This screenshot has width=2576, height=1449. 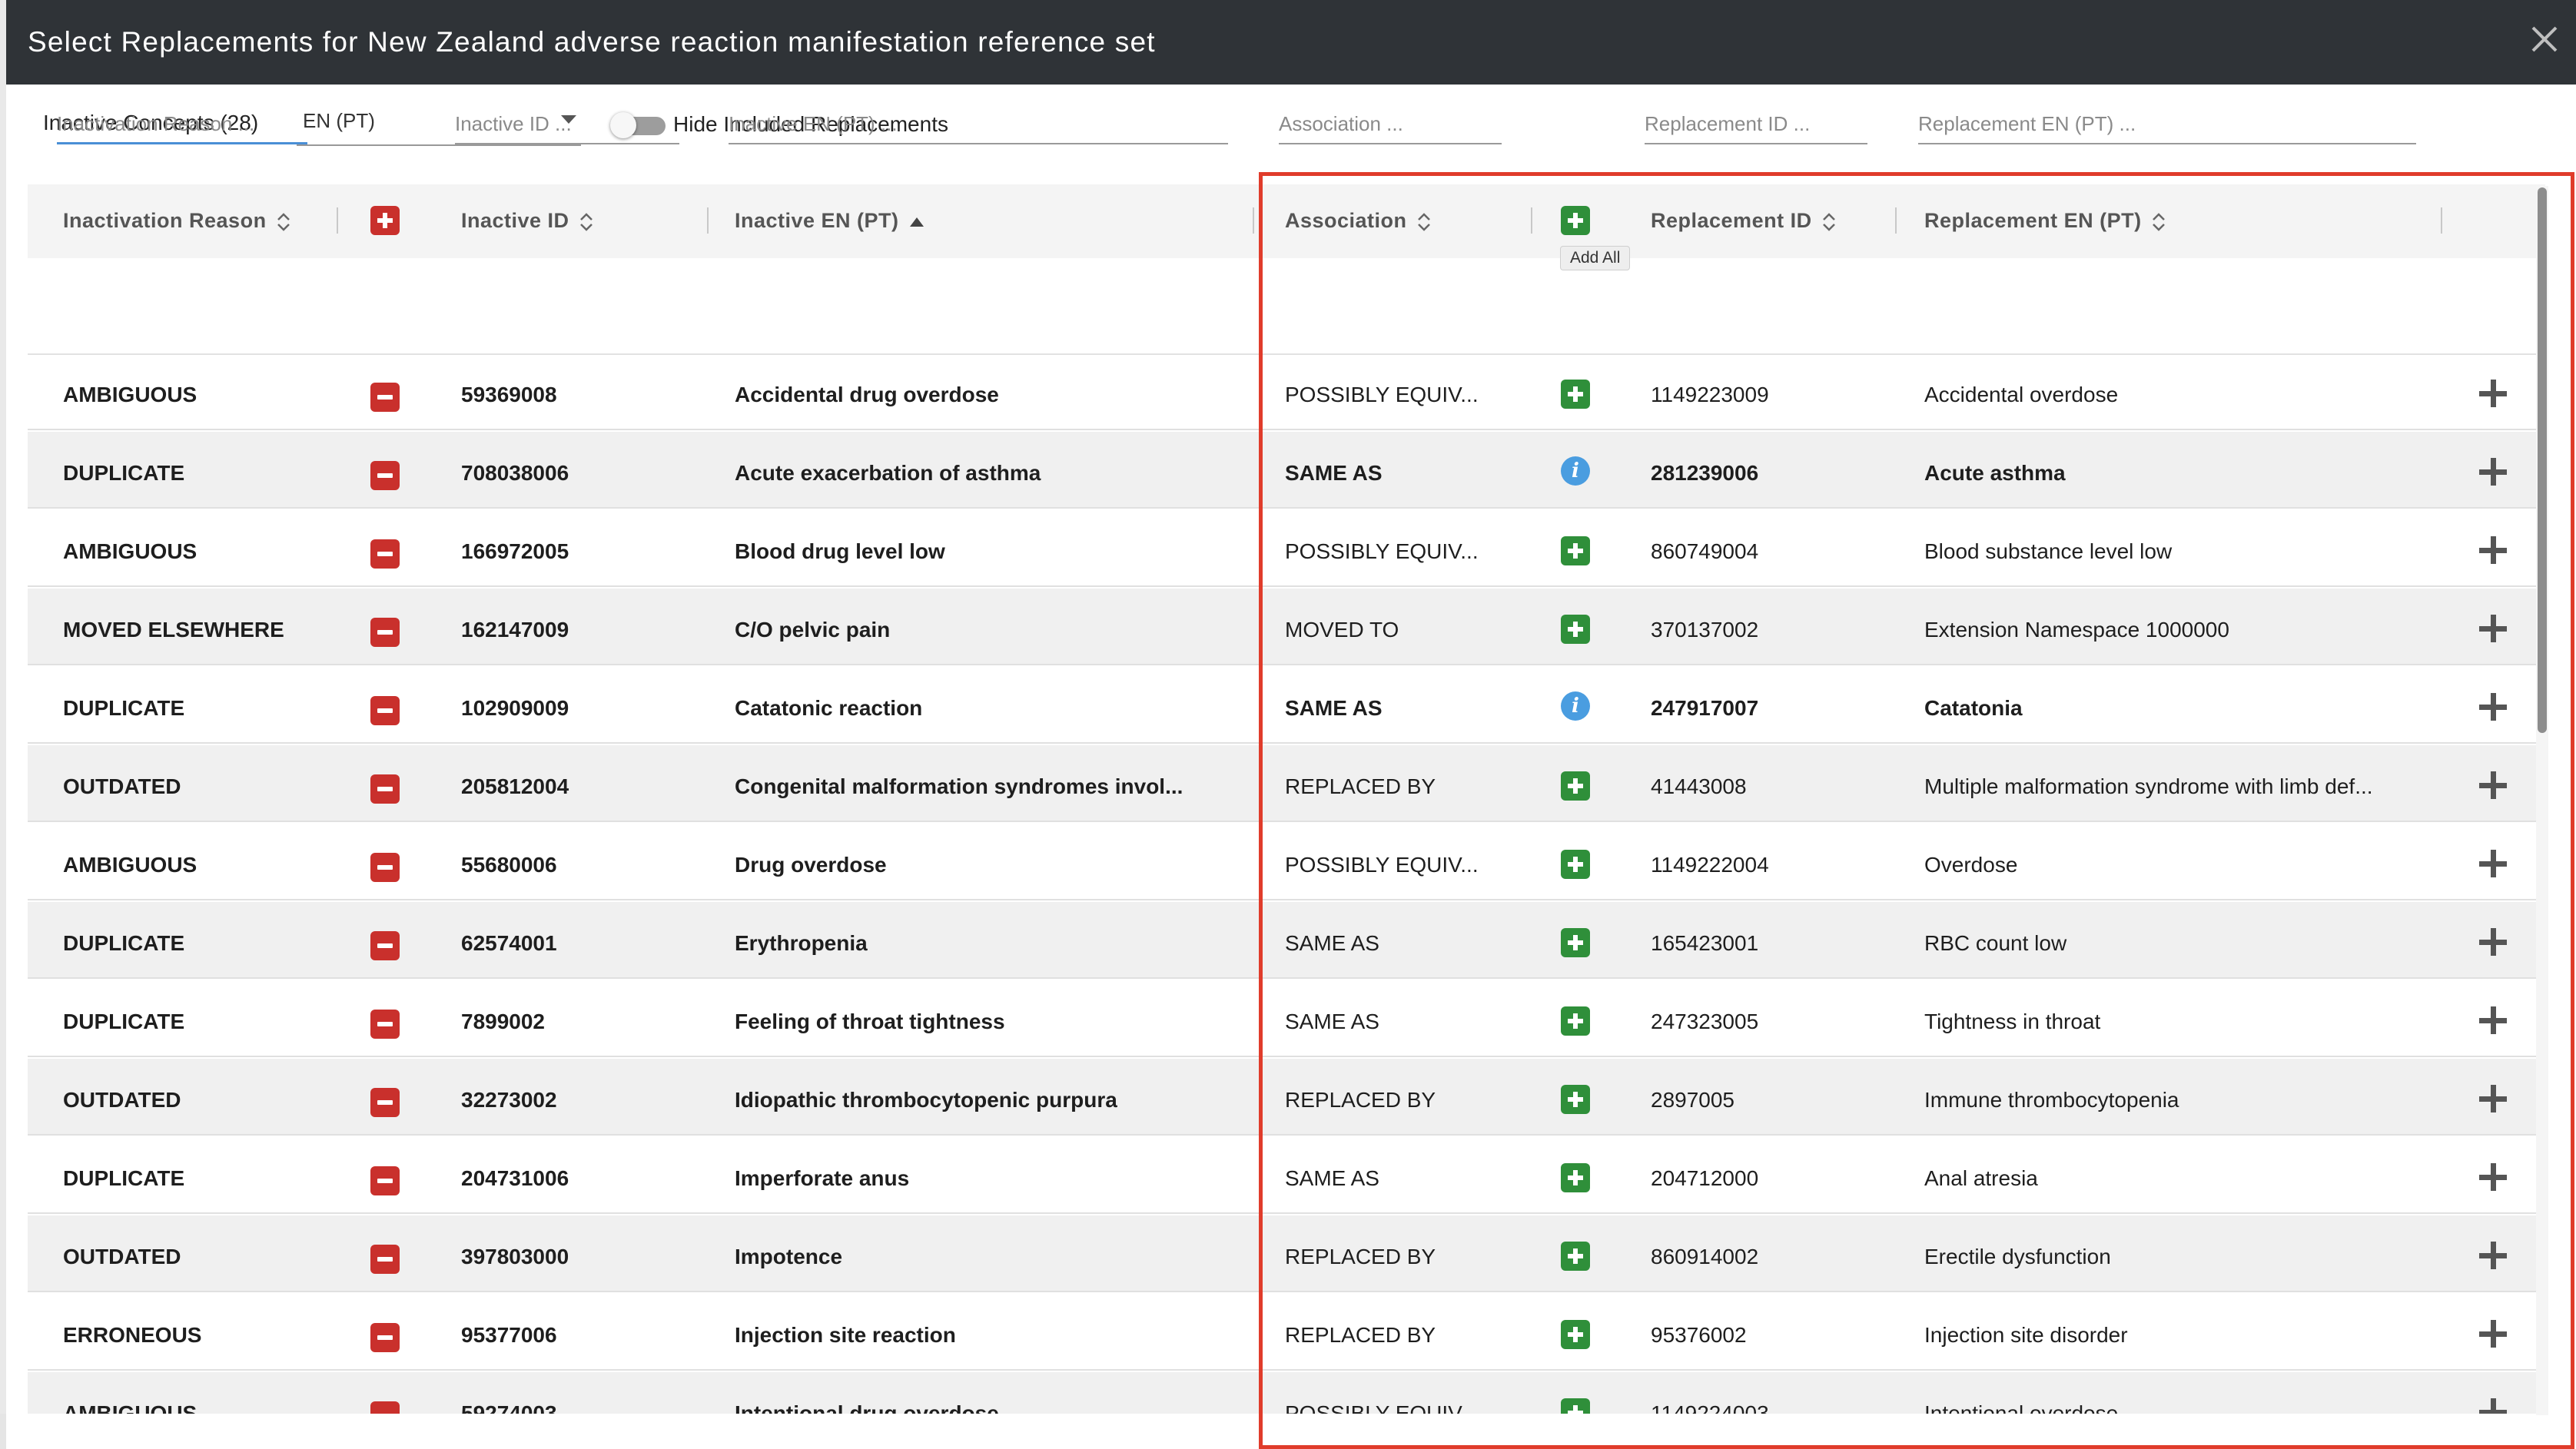 I want to click on replacement-id-cell: 370137002, so click(x=1705, y=630).